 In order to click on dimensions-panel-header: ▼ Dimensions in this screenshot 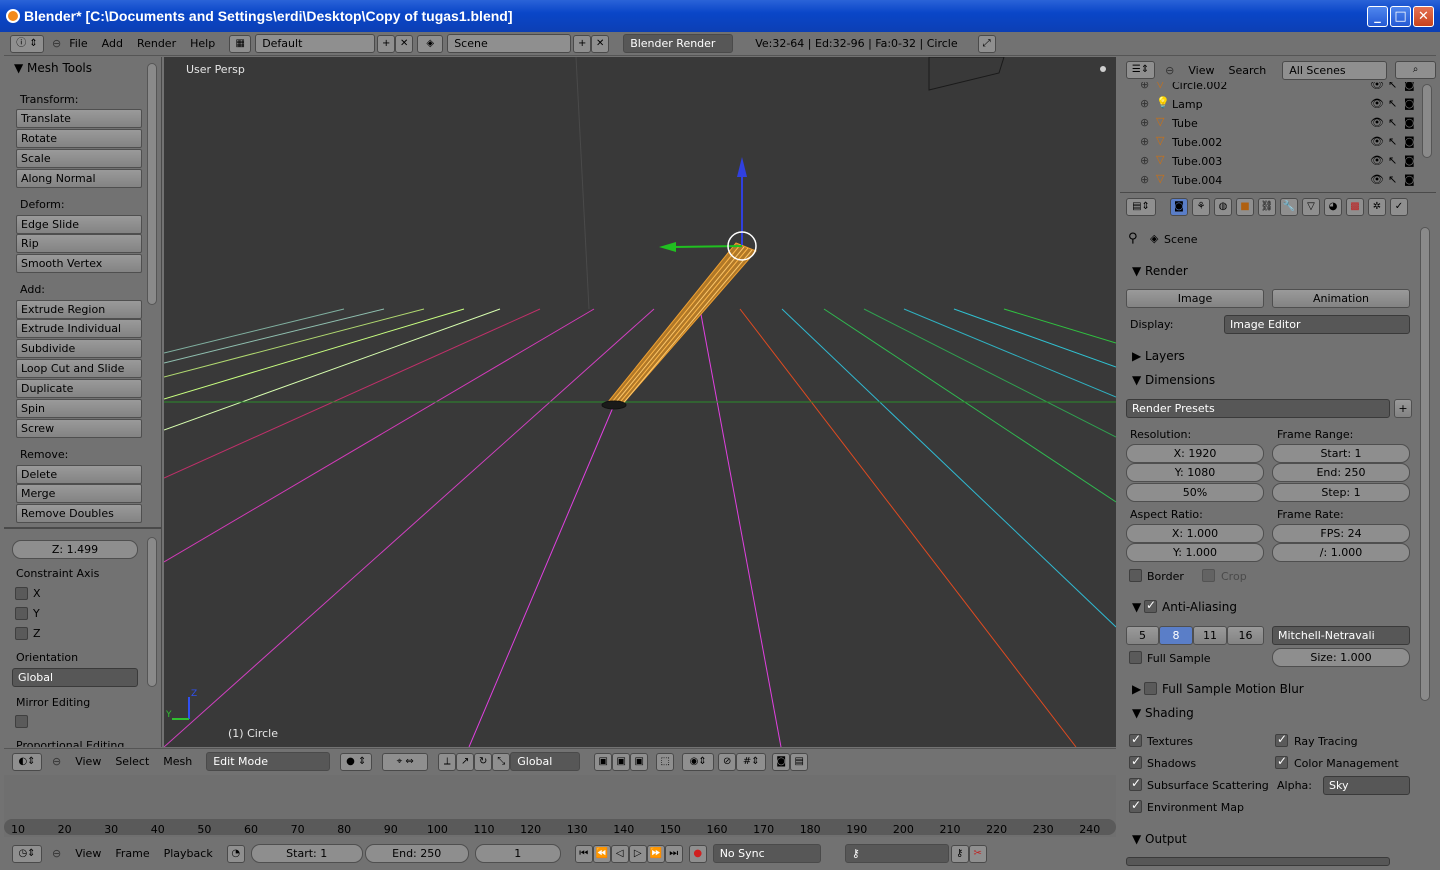, I will do `click(1269, 380)`.